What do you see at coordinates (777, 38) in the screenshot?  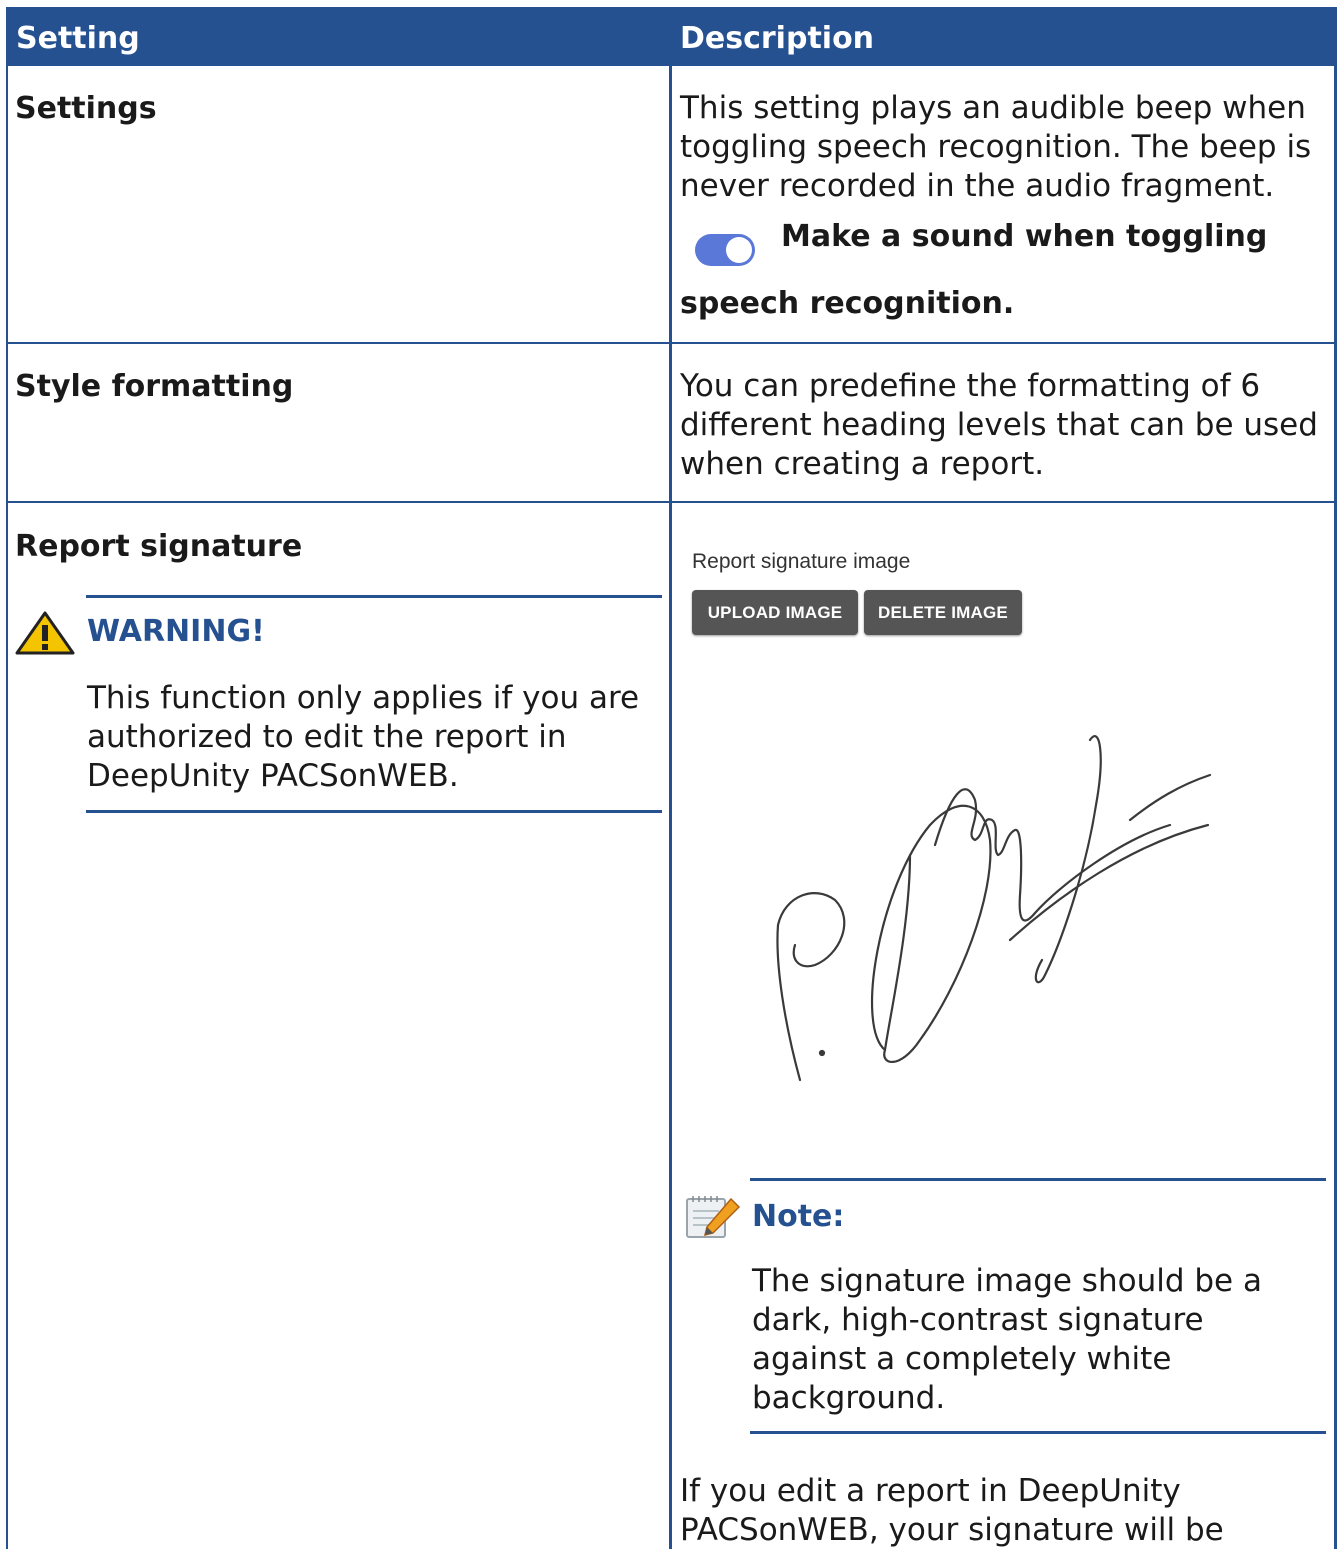 I see `header-description: Description` at bounding box center [777, 38].